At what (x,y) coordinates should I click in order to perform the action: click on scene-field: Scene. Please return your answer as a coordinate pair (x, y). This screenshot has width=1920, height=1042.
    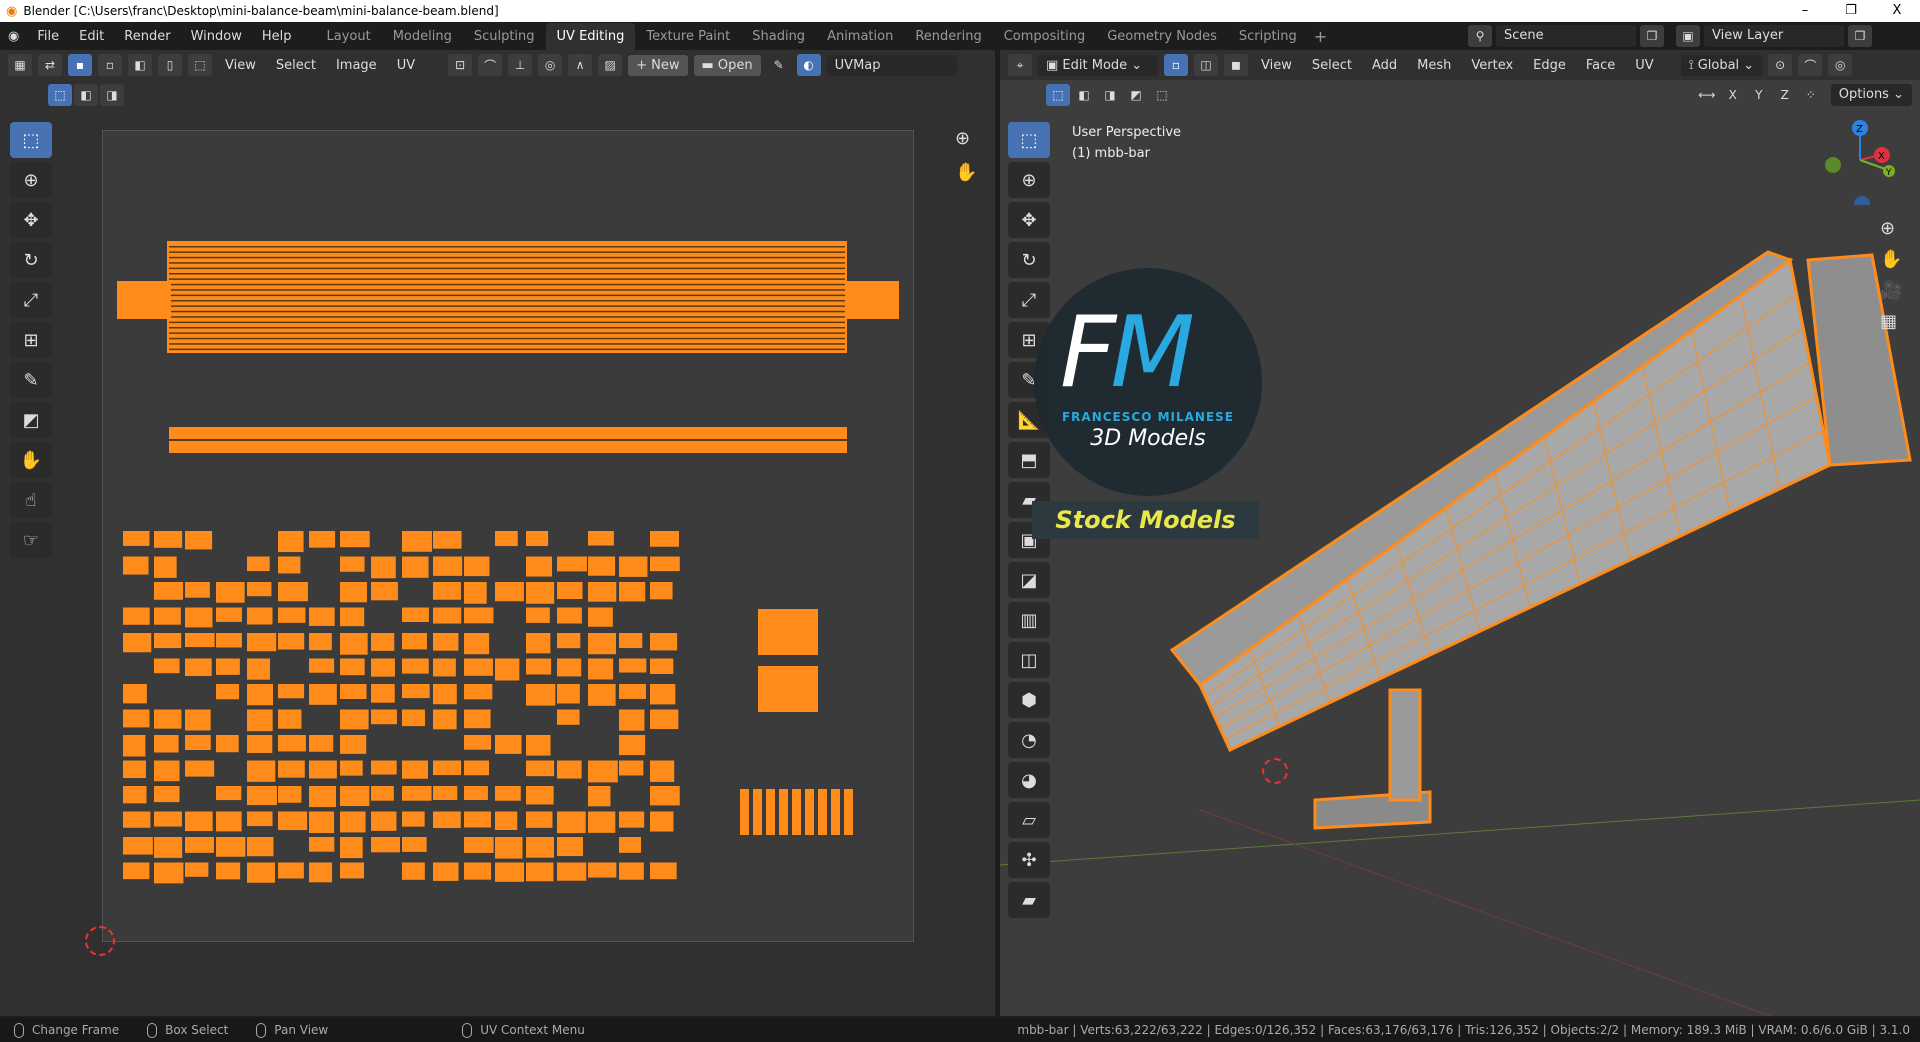
    Looking at the image, I should click on (1566, 36).